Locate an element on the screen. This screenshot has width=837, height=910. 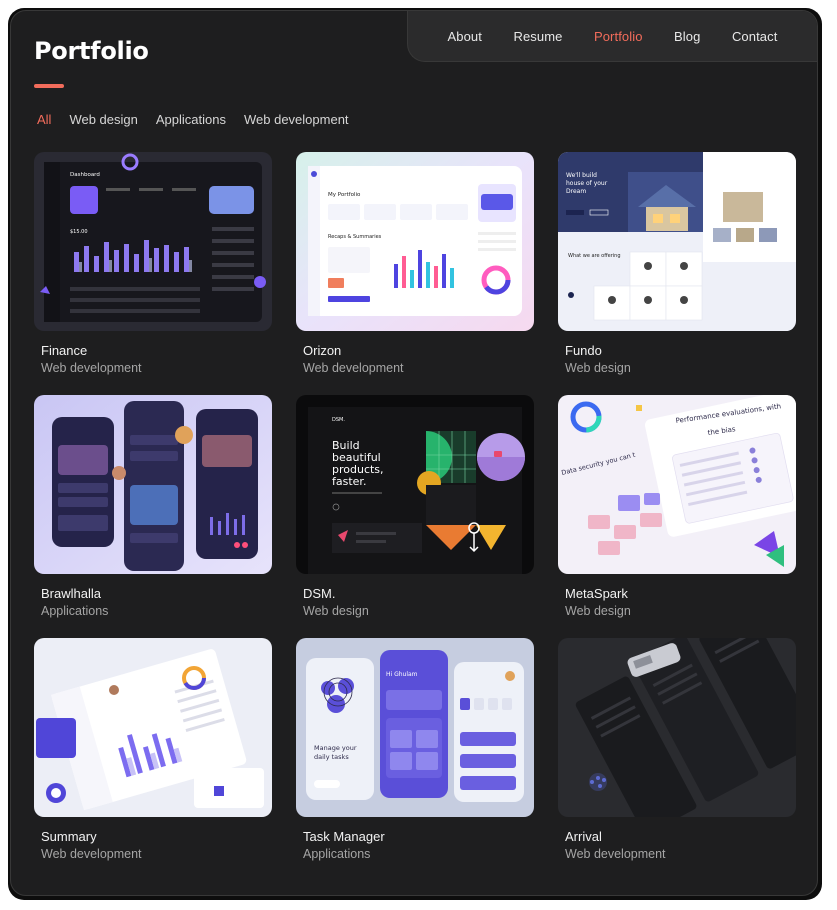
filter-web-design: Web design is located at coordinates (103, 119).